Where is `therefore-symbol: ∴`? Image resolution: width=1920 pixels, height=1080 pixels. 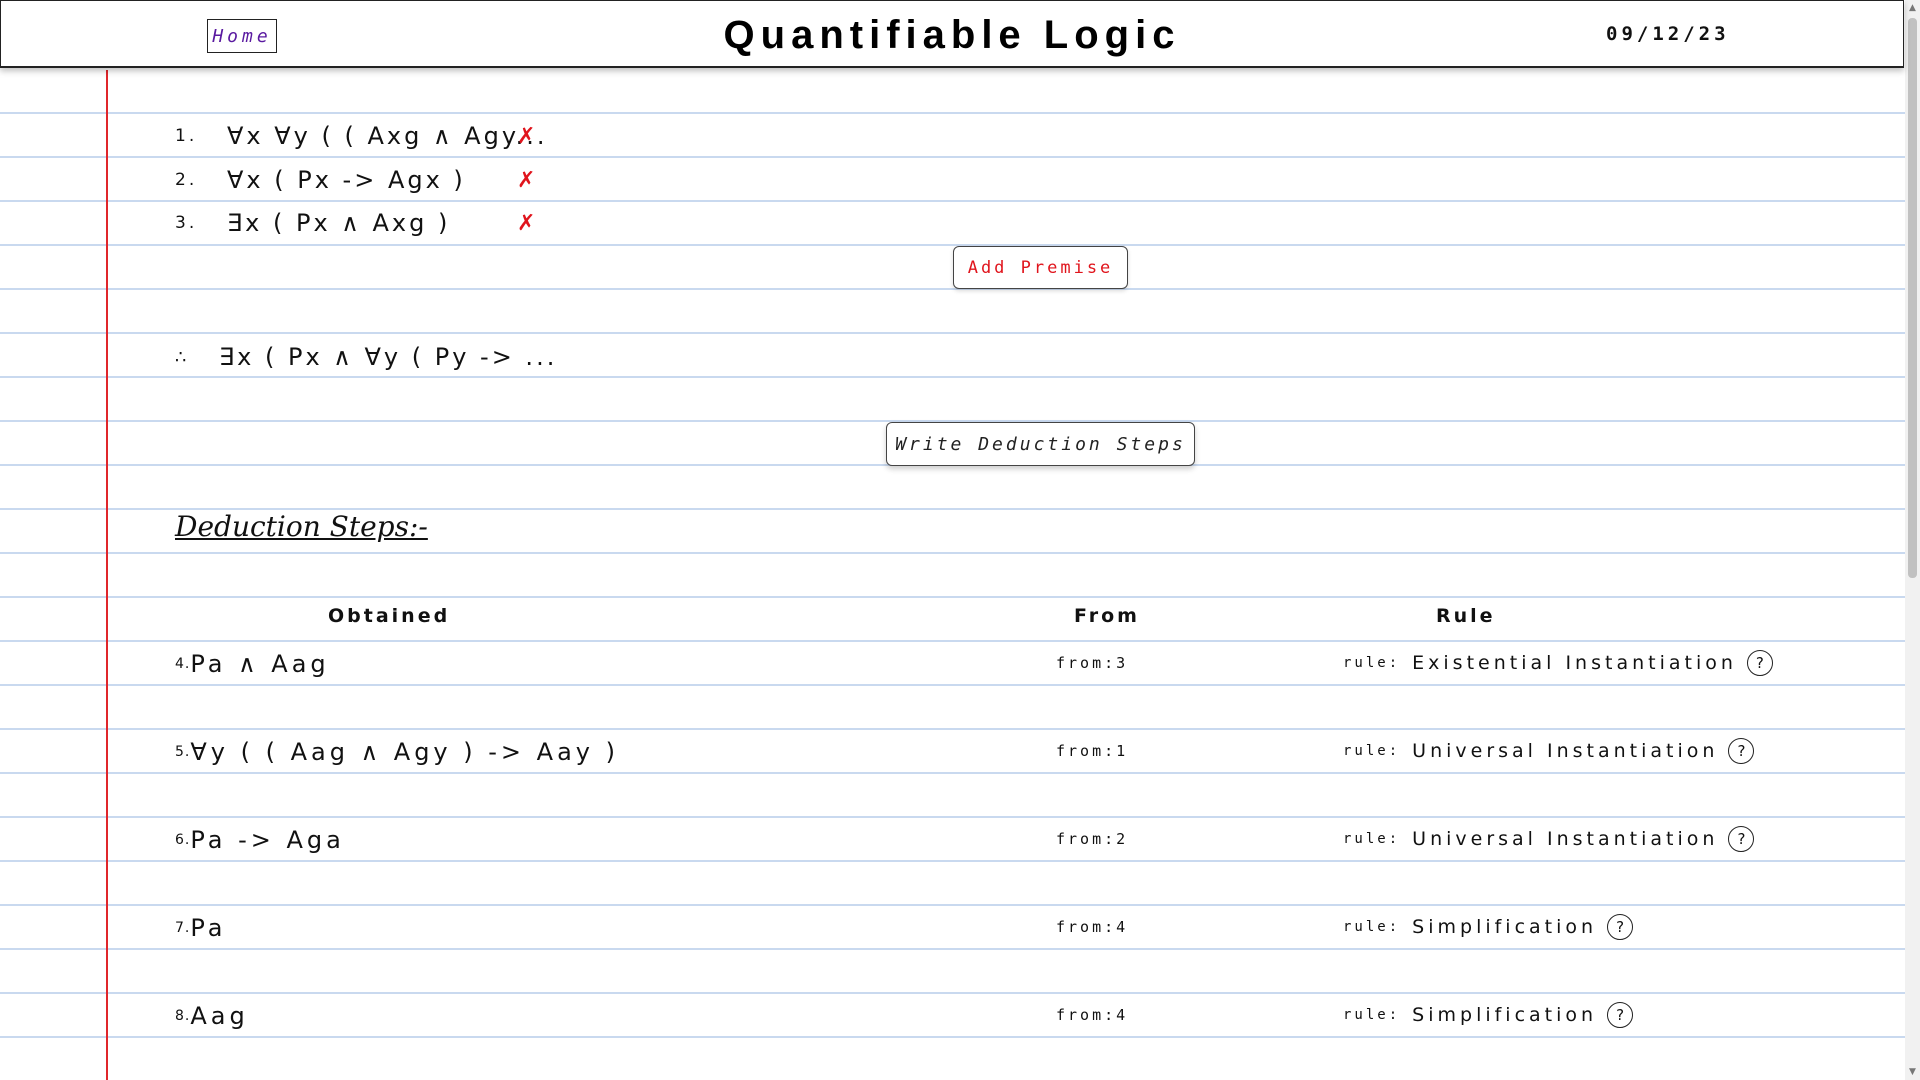 therefore-symbol: ∴ is located at coordinates (181, 357).